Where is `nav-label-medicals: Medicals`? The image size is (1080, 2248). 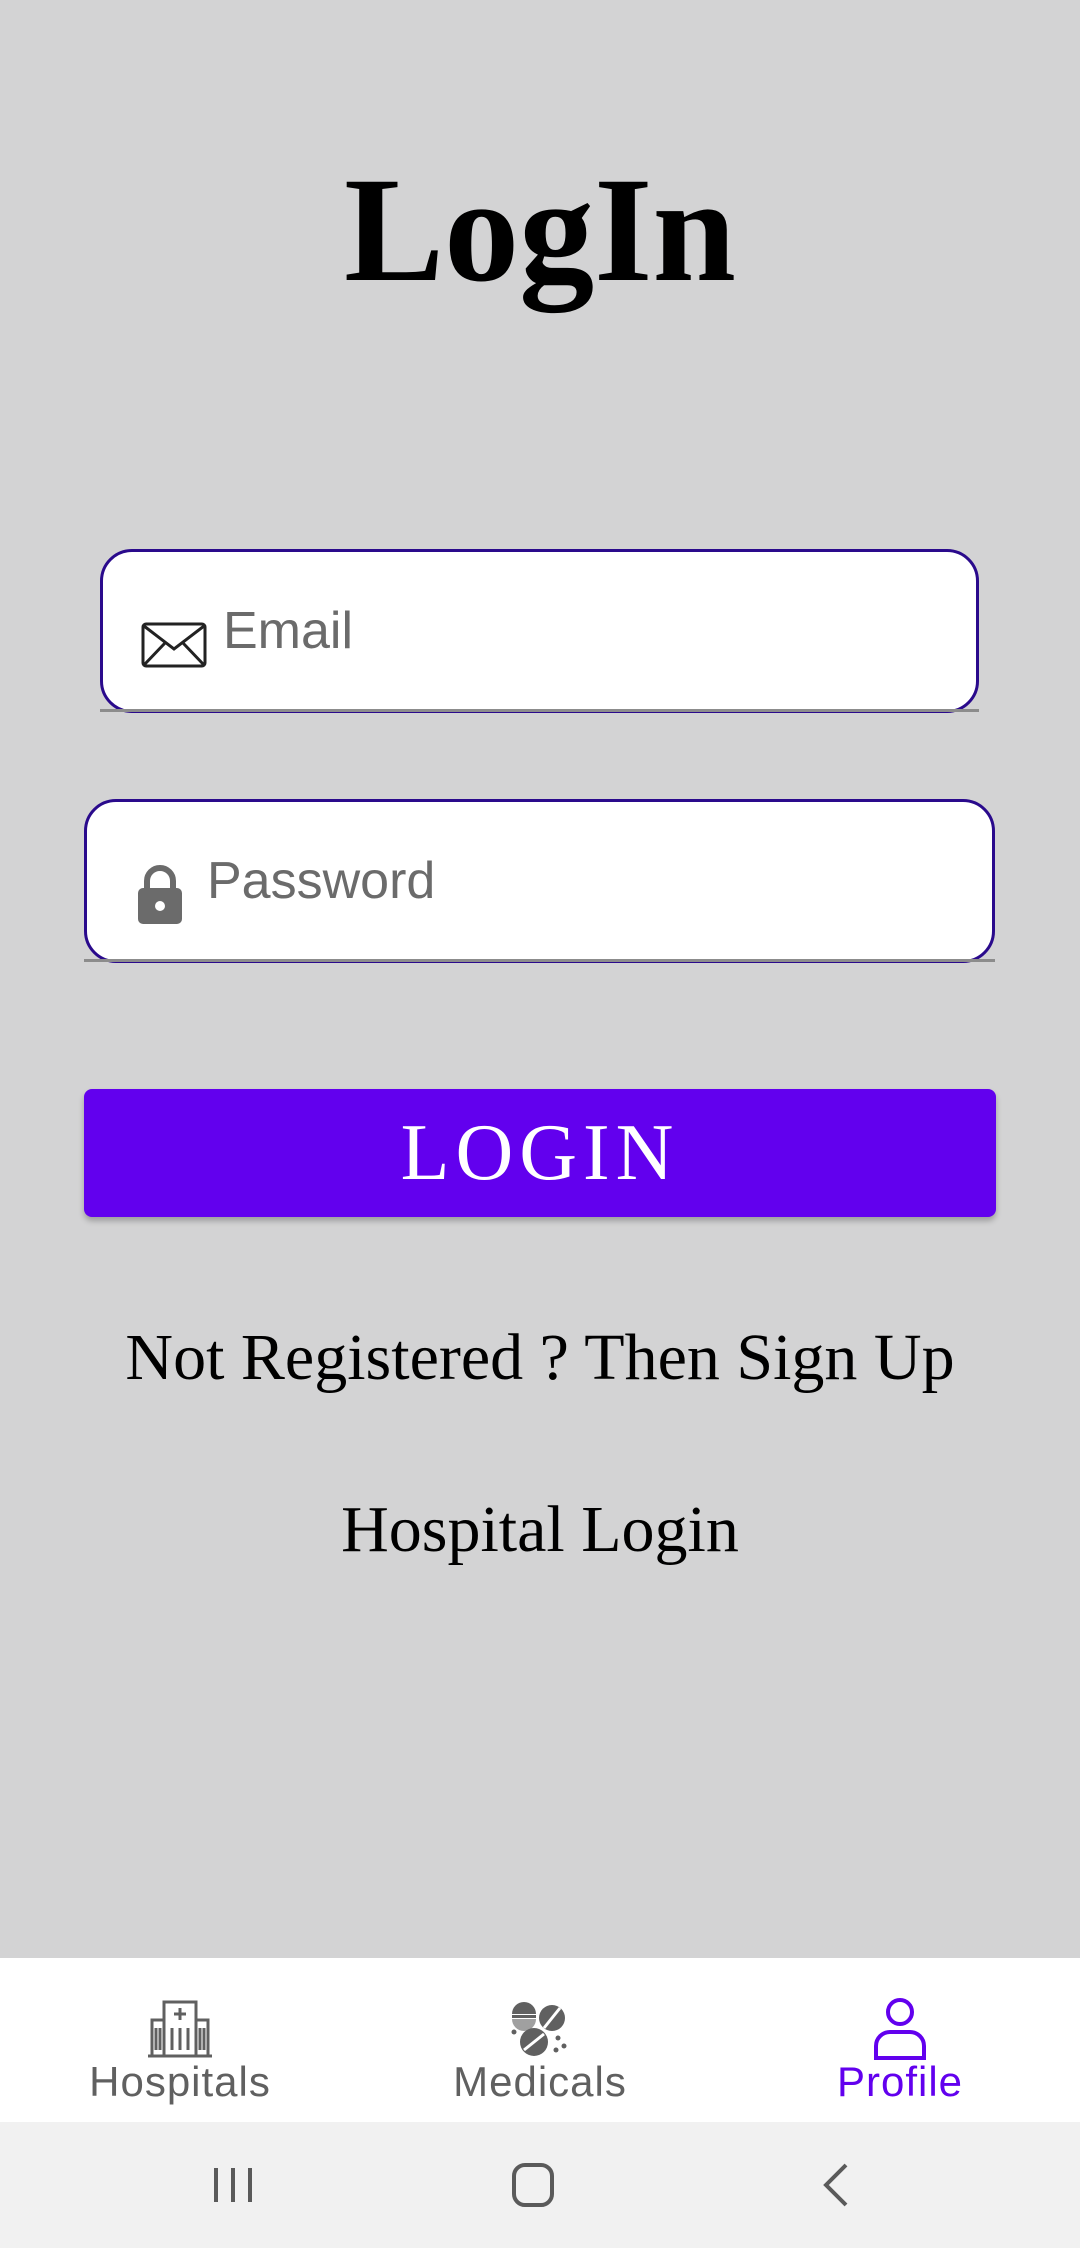
nav-label-medicals: Medicals is located at coordinates (540, 2081).